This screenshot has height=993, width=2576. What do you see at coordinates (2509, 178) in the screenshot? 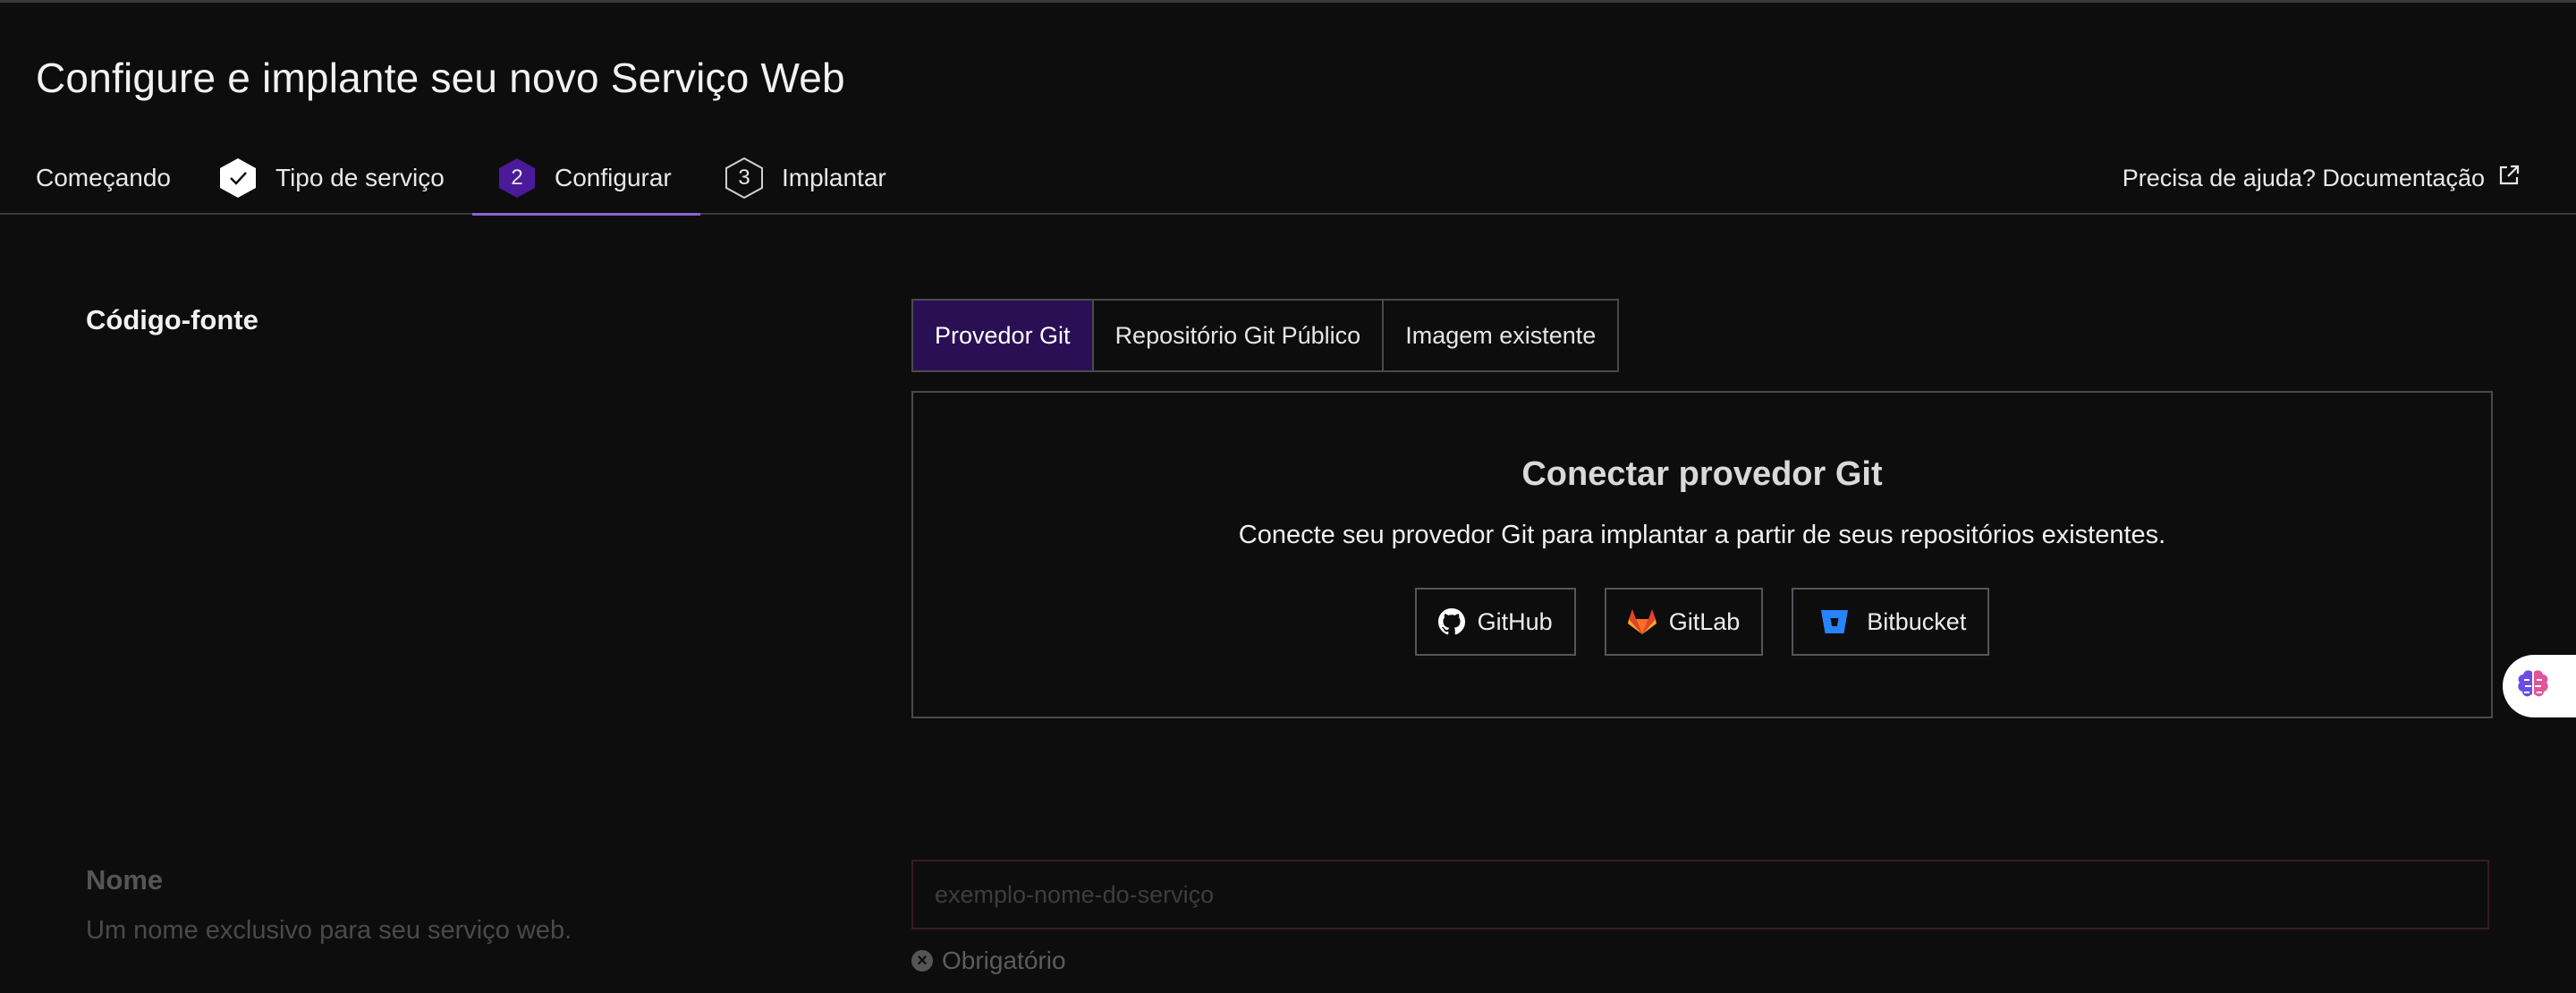
I see `external-link-icon` at bounding box center [2509, 178].